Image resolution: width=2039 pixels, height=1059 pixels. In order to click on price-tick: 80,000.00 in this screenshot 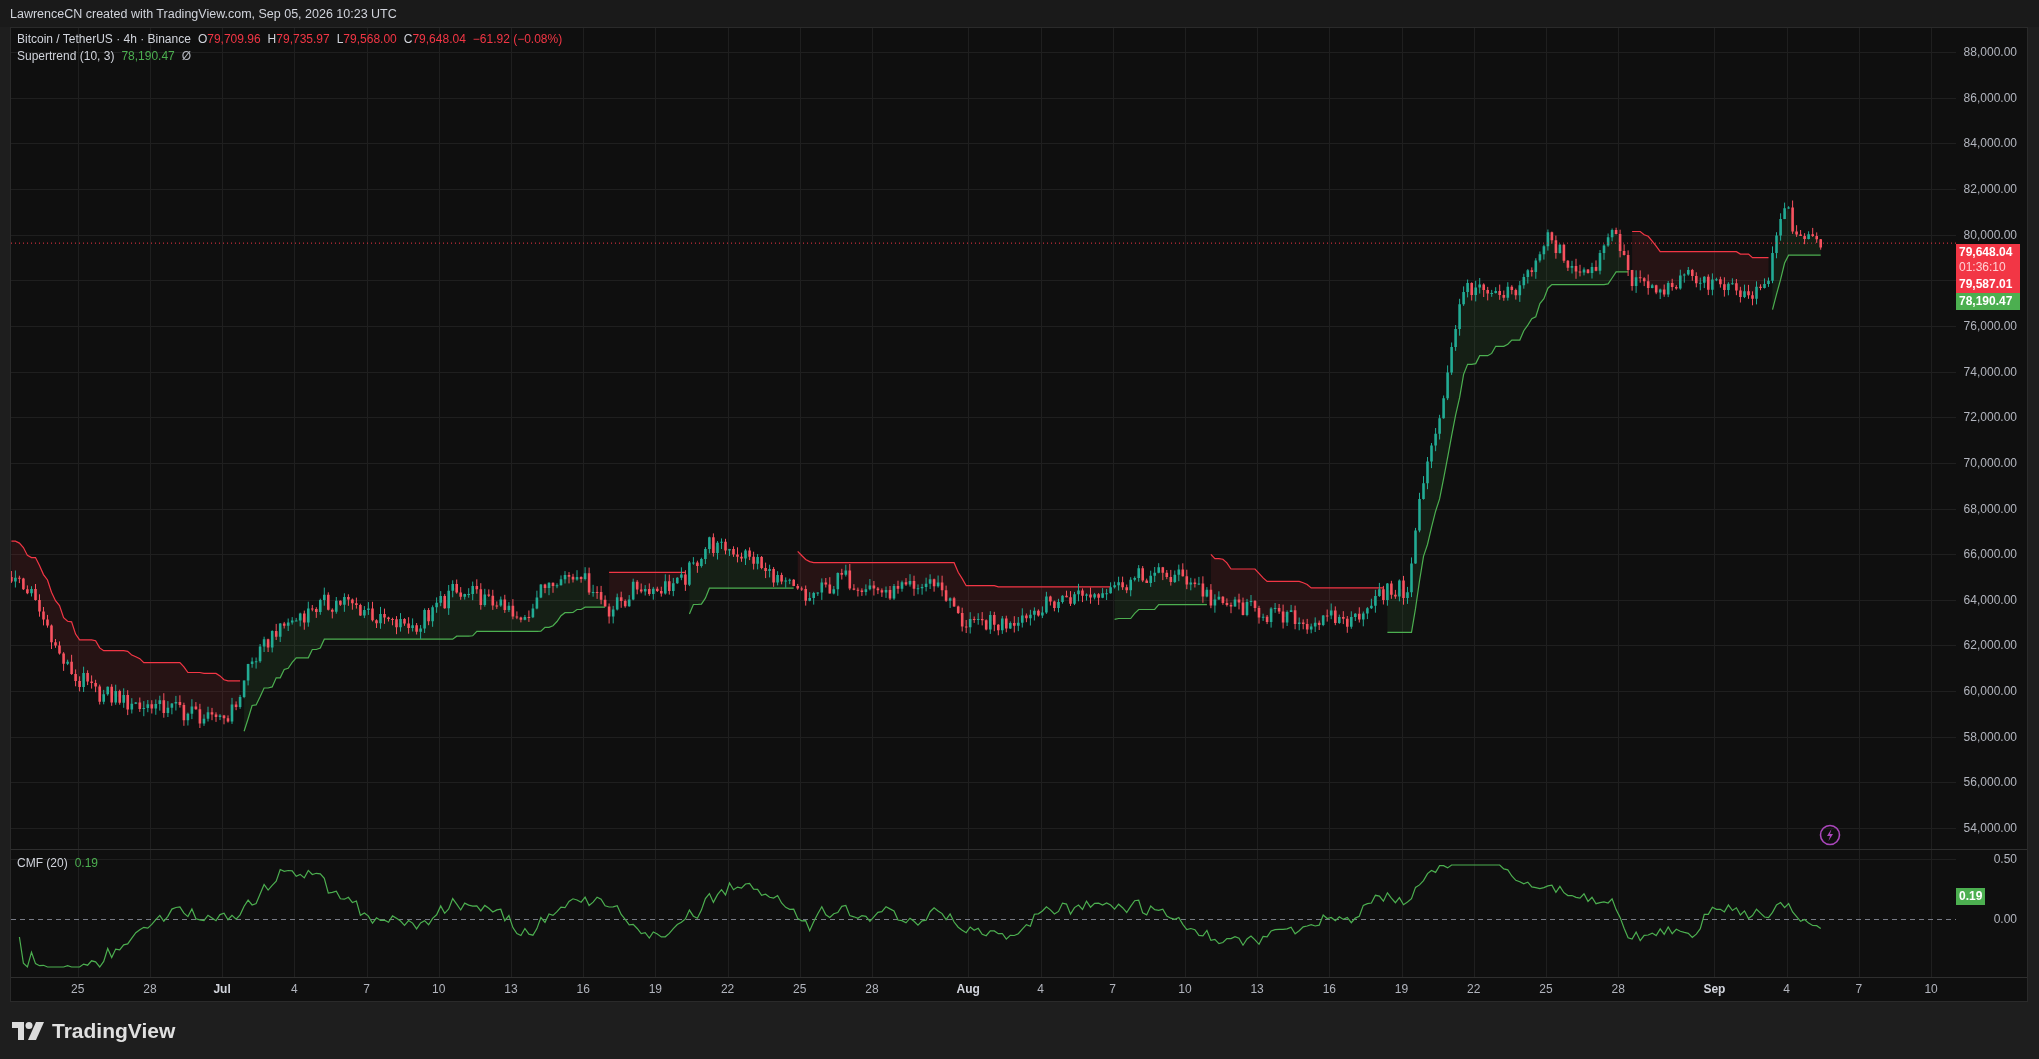, I will do `click(1990, 234)`.